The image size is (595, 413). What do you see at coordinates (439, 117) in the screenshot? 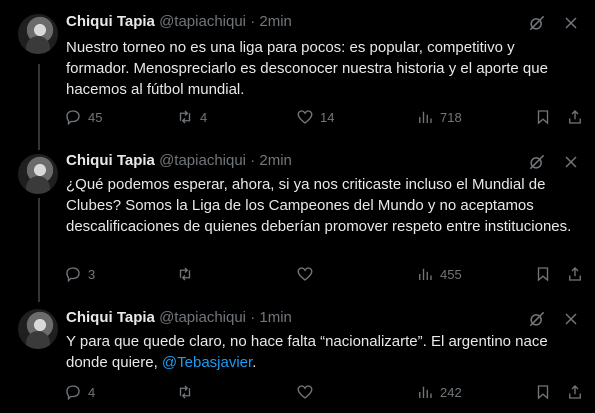
I see `views-button: 718` at bounding box center [439, 117].